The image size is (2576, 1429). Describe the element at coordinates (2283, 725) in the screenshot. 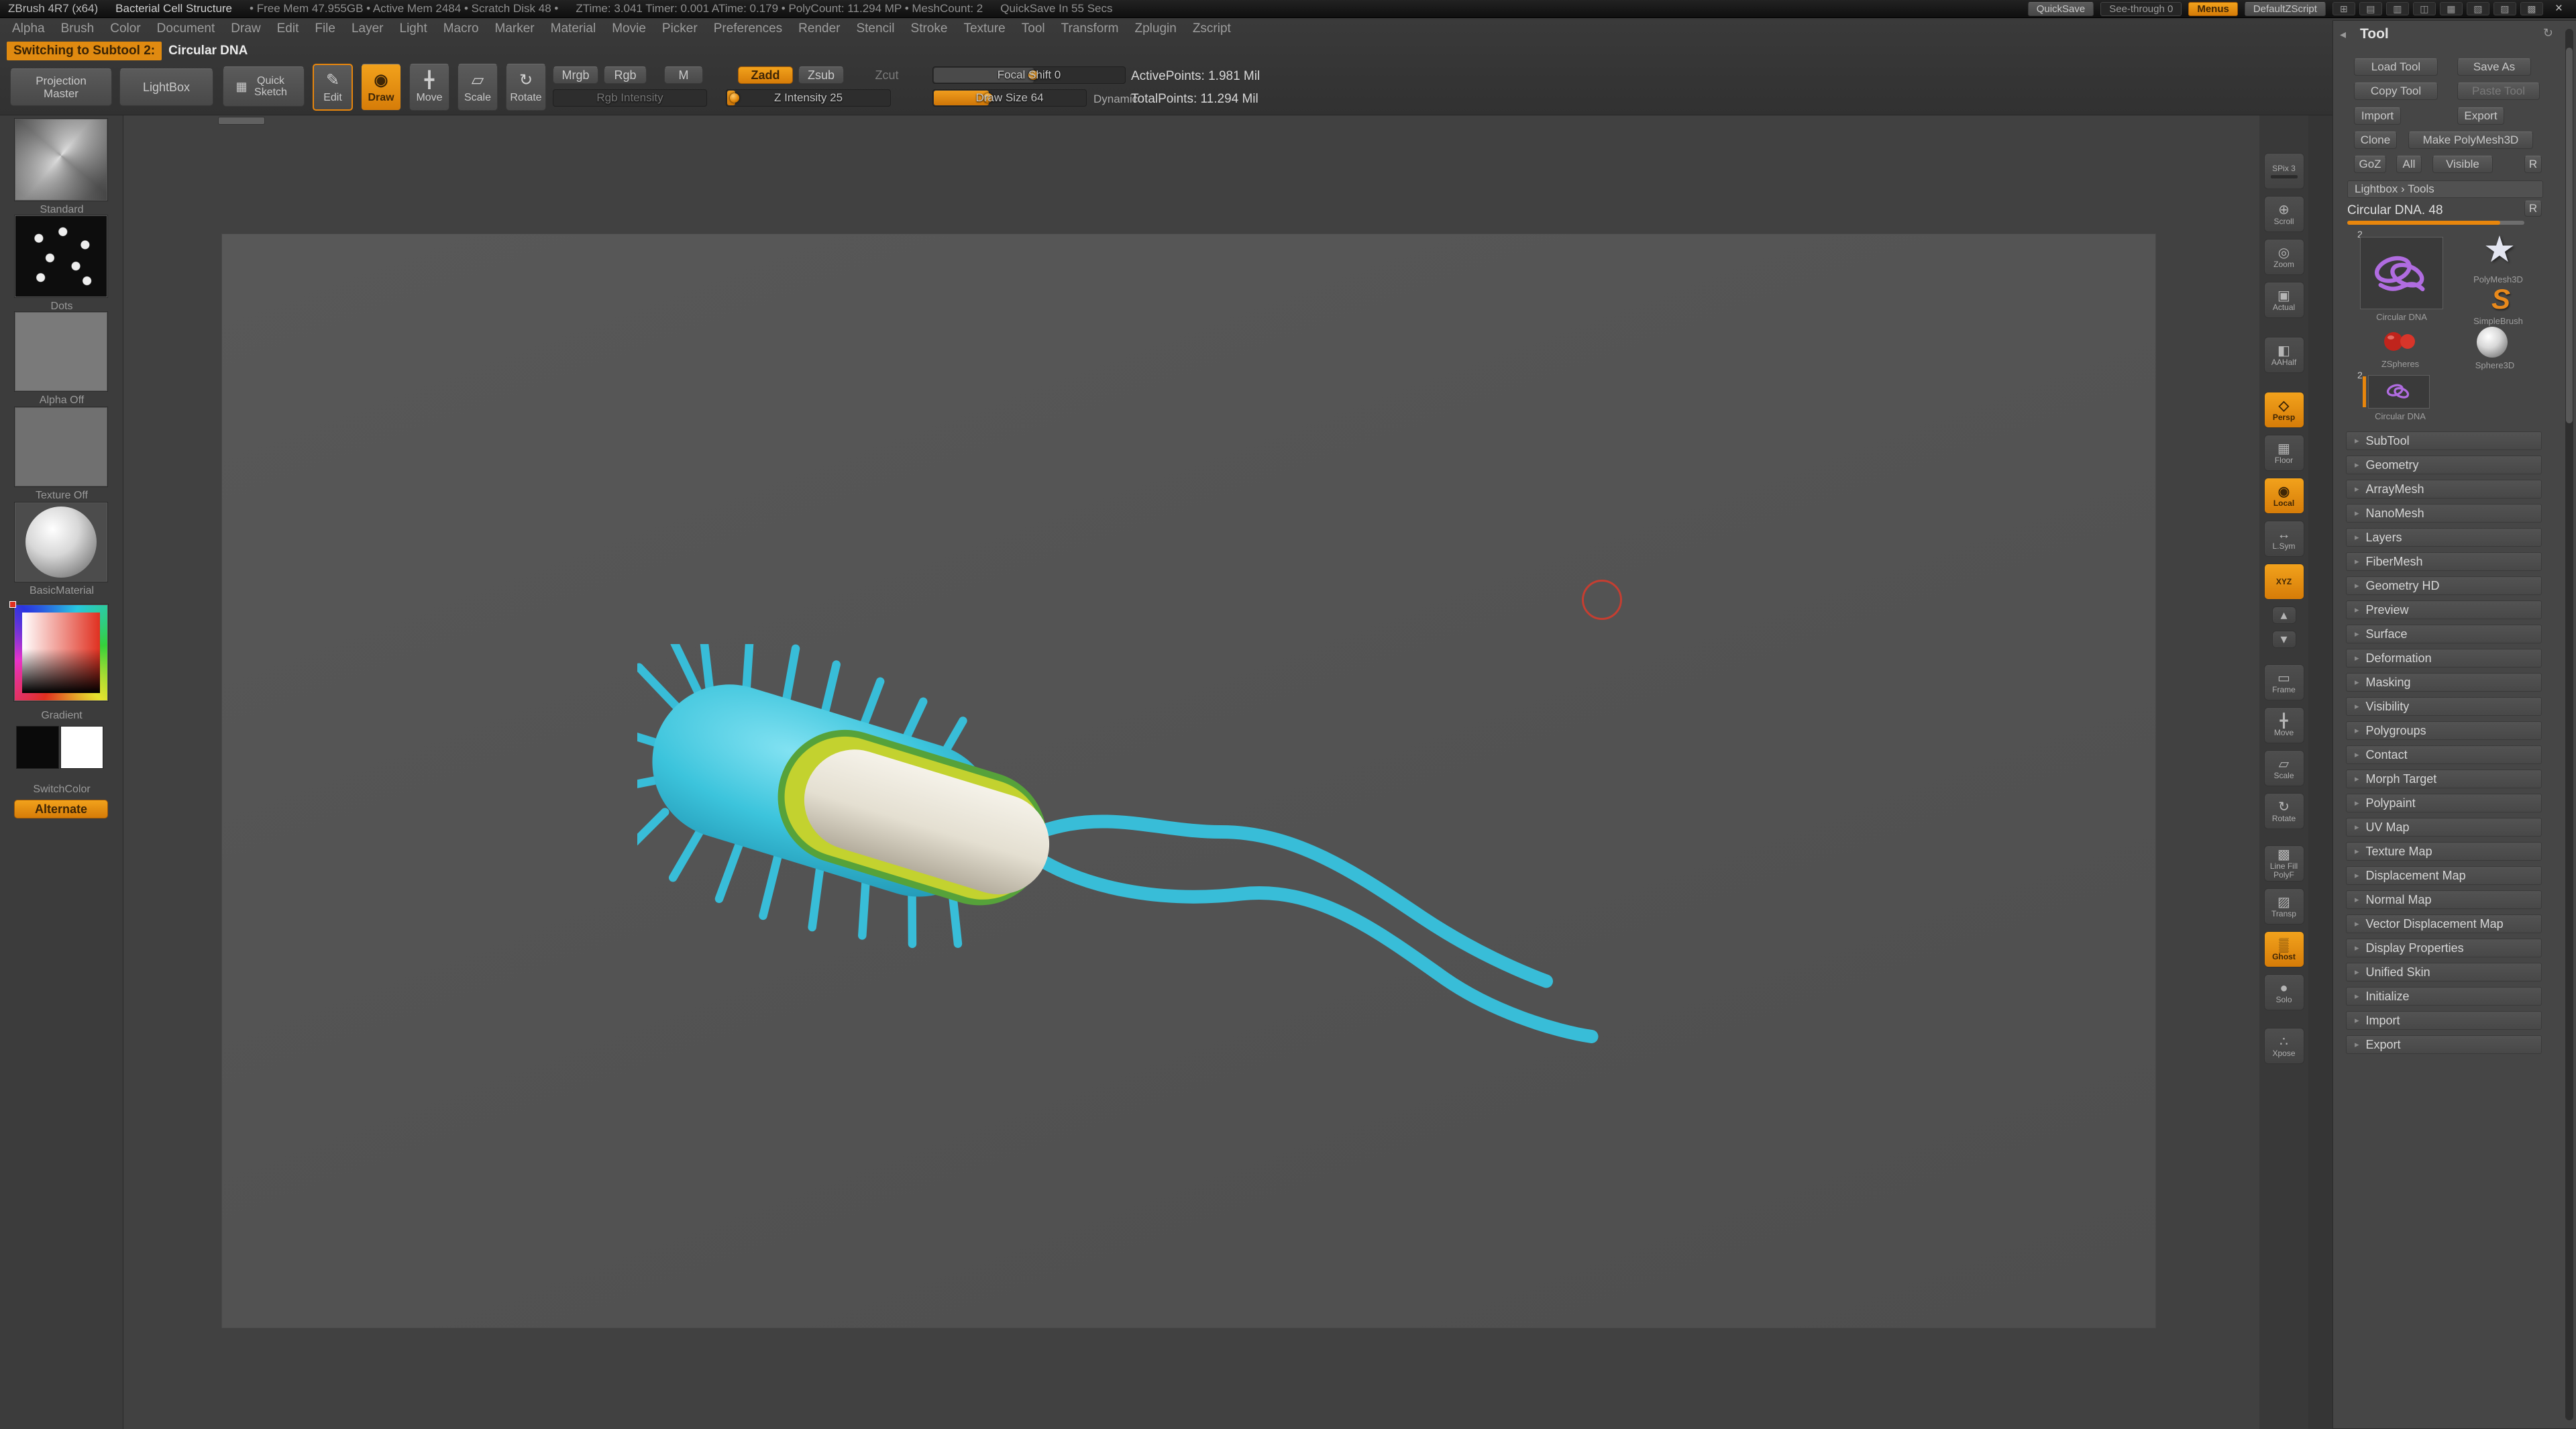

I see `right-shelf-button: ╋ Move` at that location.